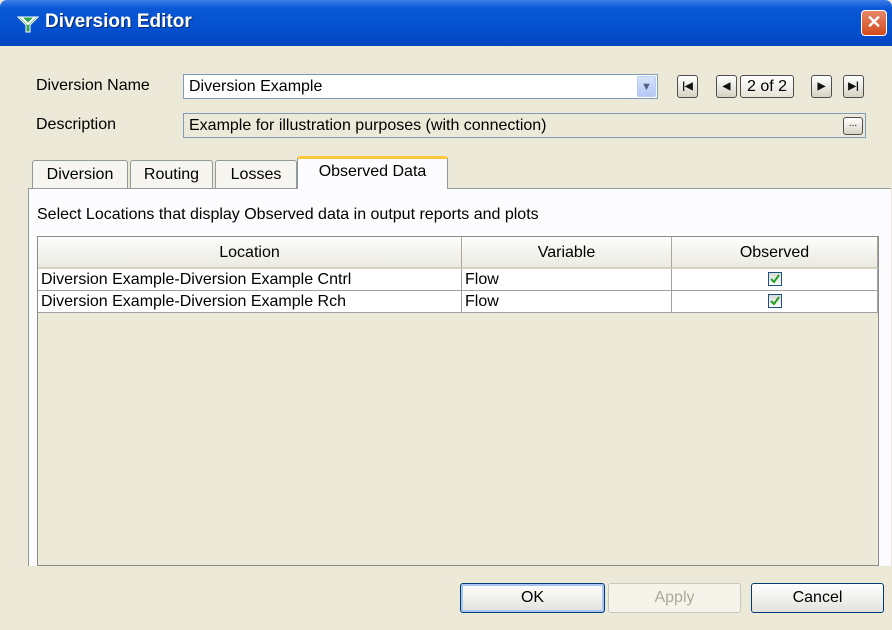 The height and width of the screenshot is (630, 892). I want to click on column-header-location: Location, so click(250, 253).